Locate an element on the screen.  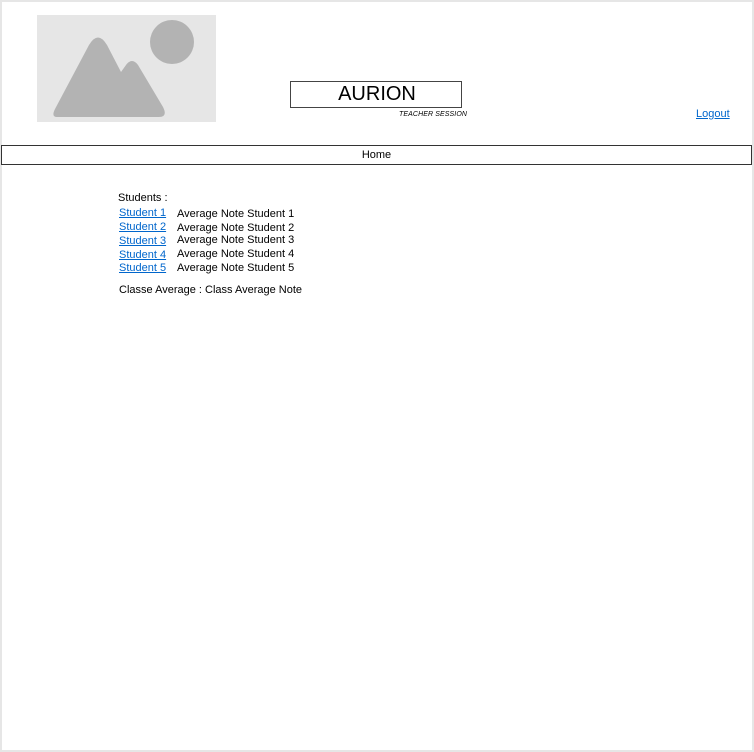
session-label: TEACHER SESSION is located at coordinates (433, 114).